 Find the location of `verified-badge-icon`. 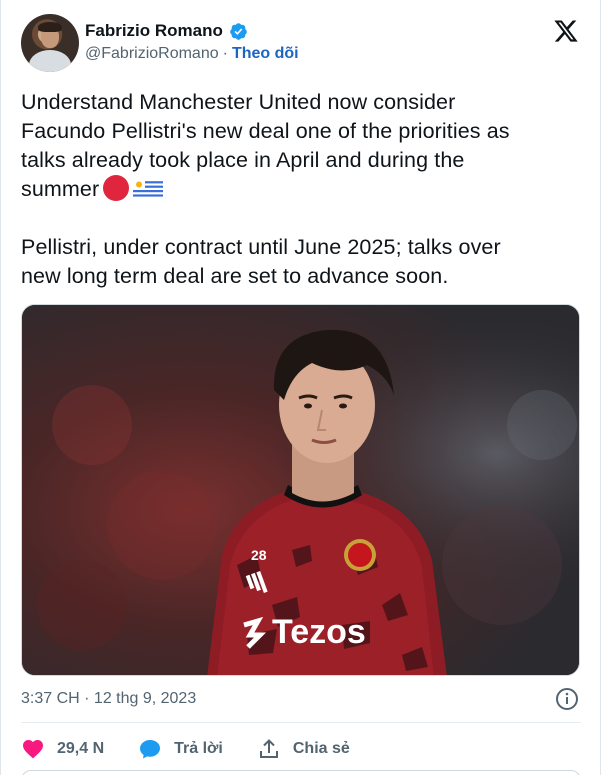

verified-badge-icon is located at coordinates (238, 31).